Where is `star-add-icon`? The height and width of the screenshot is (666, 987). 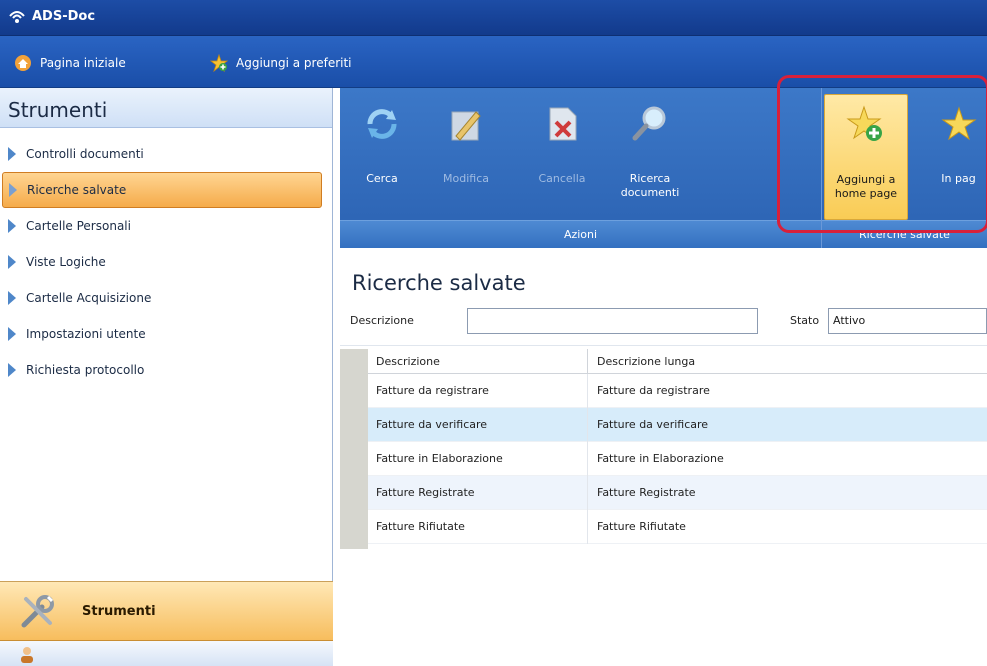
star-add-icon is located at coordinates (219, 63).